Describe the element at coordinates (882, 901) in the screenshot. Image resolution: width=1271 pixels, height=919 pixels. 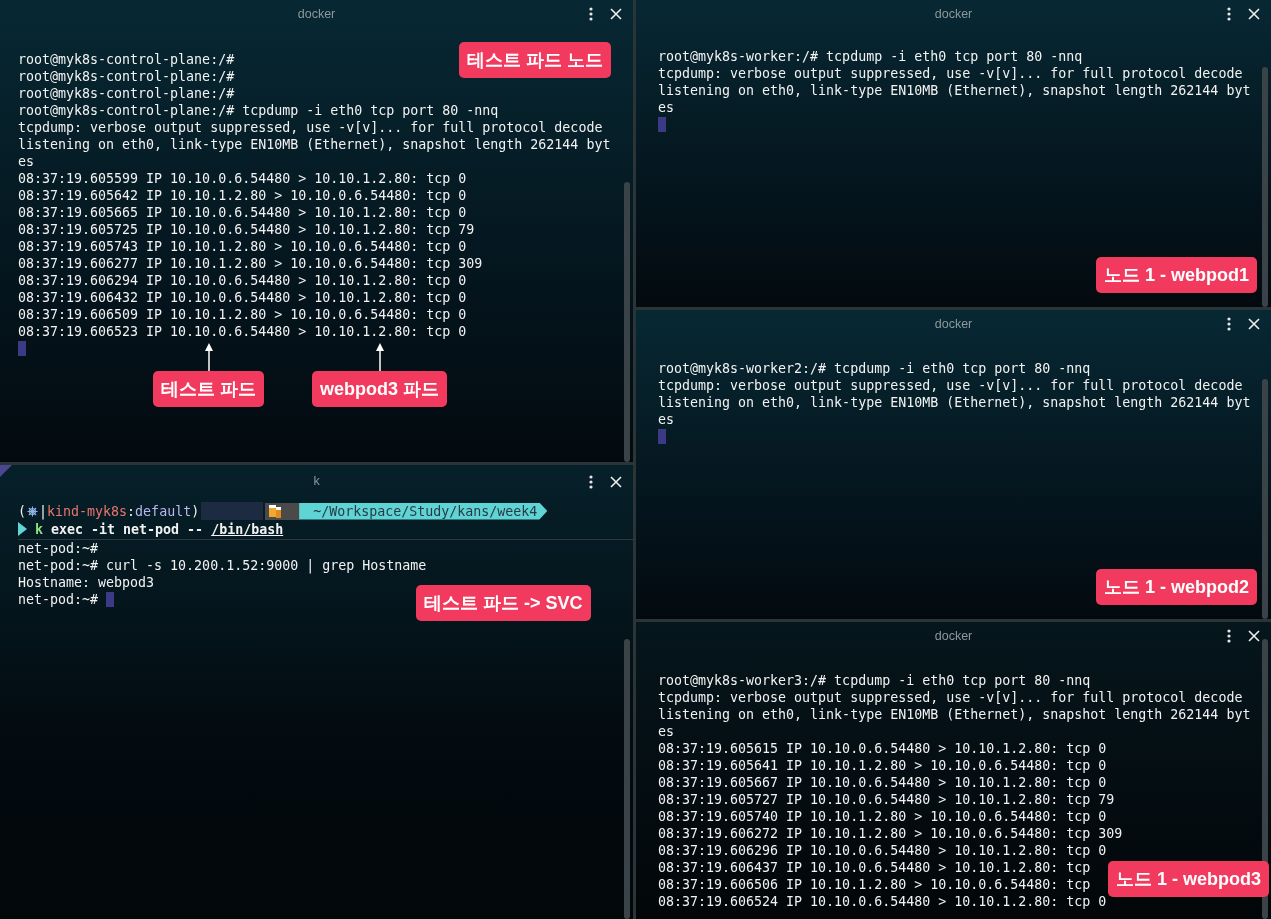
I see `terminal-line: 08:37:19.606524 IP 10.10.0.6.54480 > 10.10.1.2.80: tcp 0` at that location.